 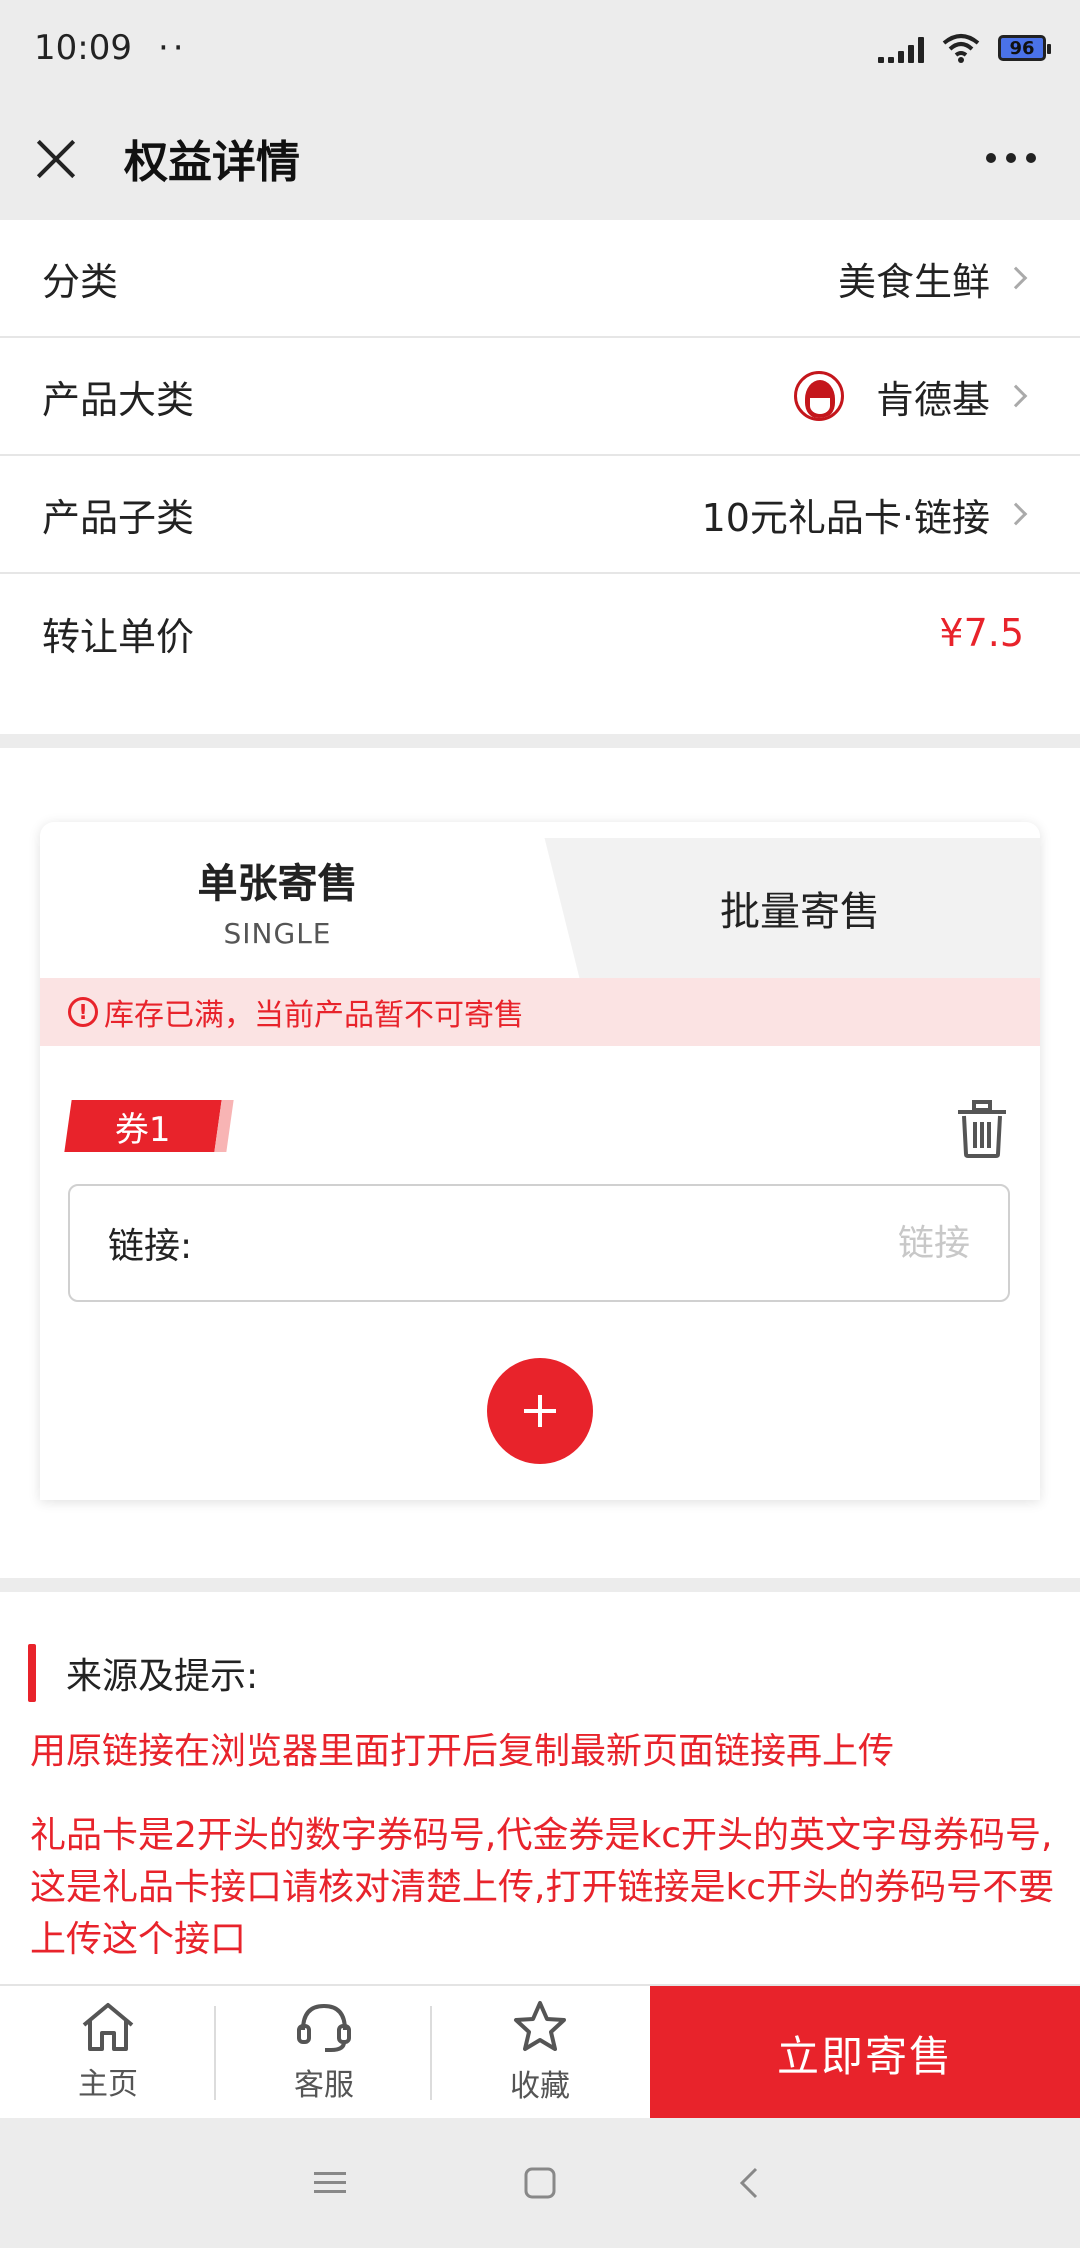 What do you see at coordinates (56, 158) in the screenshot?
I see `close-icon` at bounding box center [56, 158].